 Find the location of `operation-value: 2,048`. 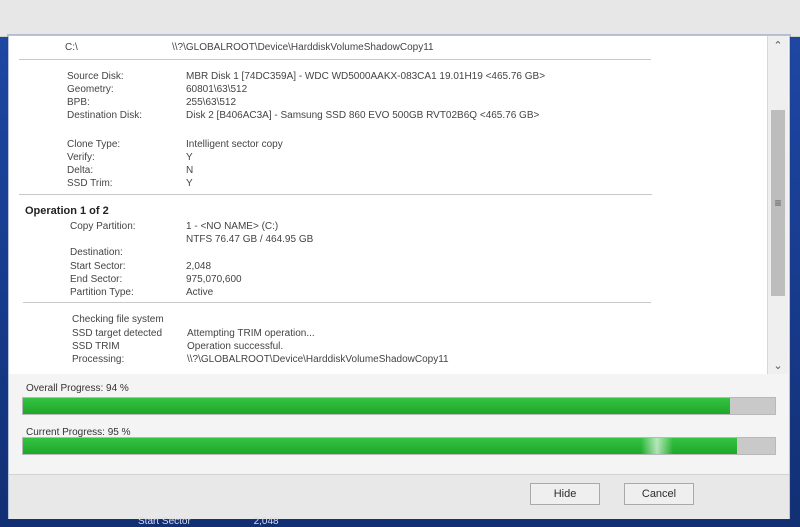

operation-value: 2,048 is located at coordinates (199, 266).